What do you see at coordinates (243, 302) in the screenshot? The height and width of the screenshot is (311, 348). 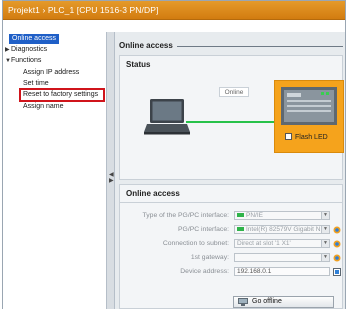 I see `go-offline-icon` at bounding box center [243, 302].